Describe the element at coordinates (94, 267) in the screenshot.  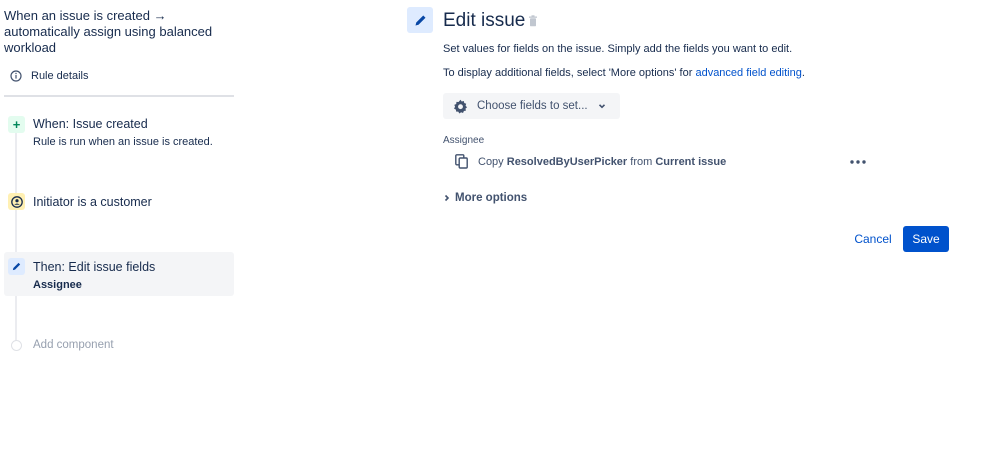
I see `action-title: Then: Edit issue fields` at that location.